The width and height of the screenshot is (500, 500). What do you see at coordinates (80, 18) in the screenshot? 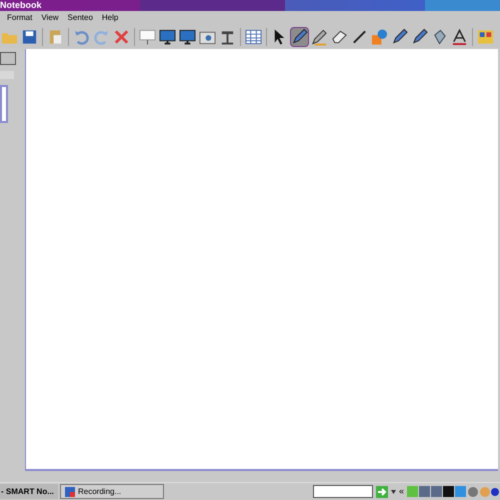
I see `menu-item: Senteo` at bounding box center [80, 18].